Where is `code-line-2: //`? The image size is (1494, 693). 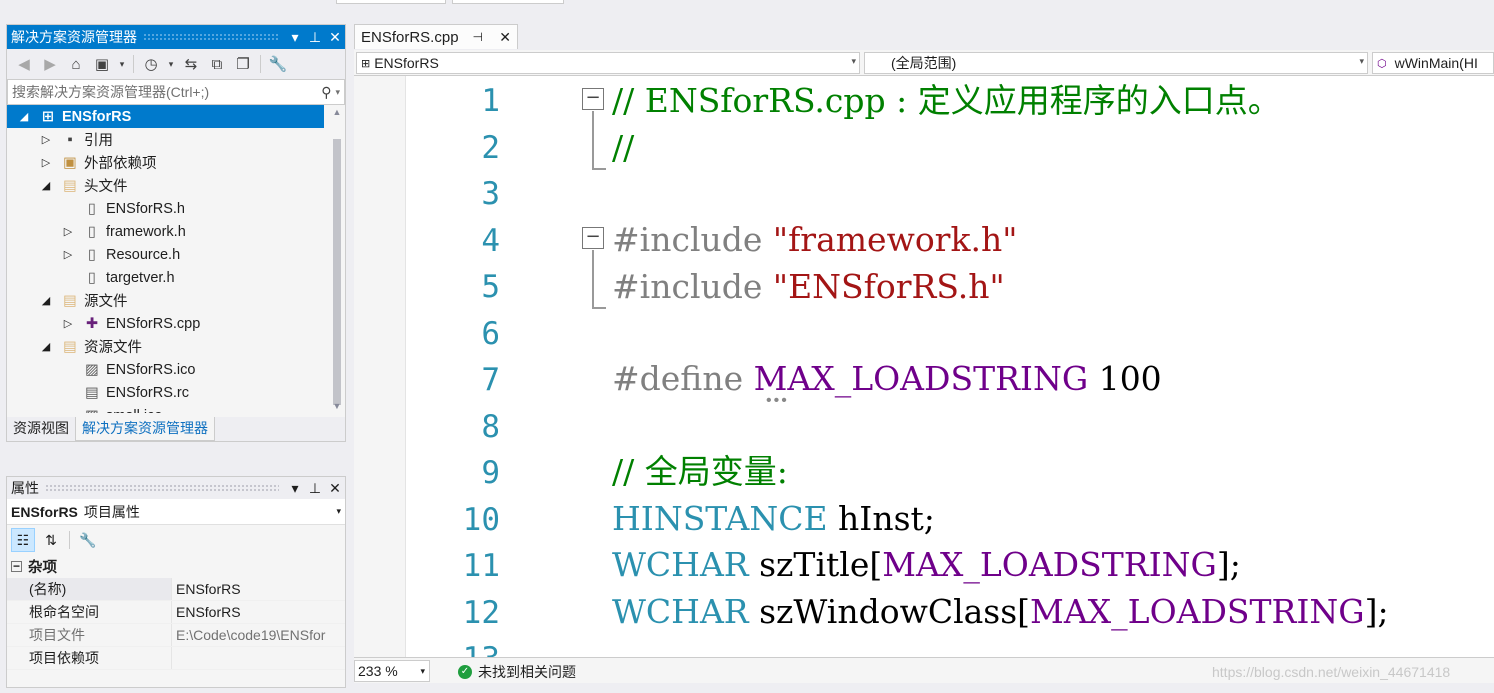
code-line-2: // is located at coordinates (623, 148).